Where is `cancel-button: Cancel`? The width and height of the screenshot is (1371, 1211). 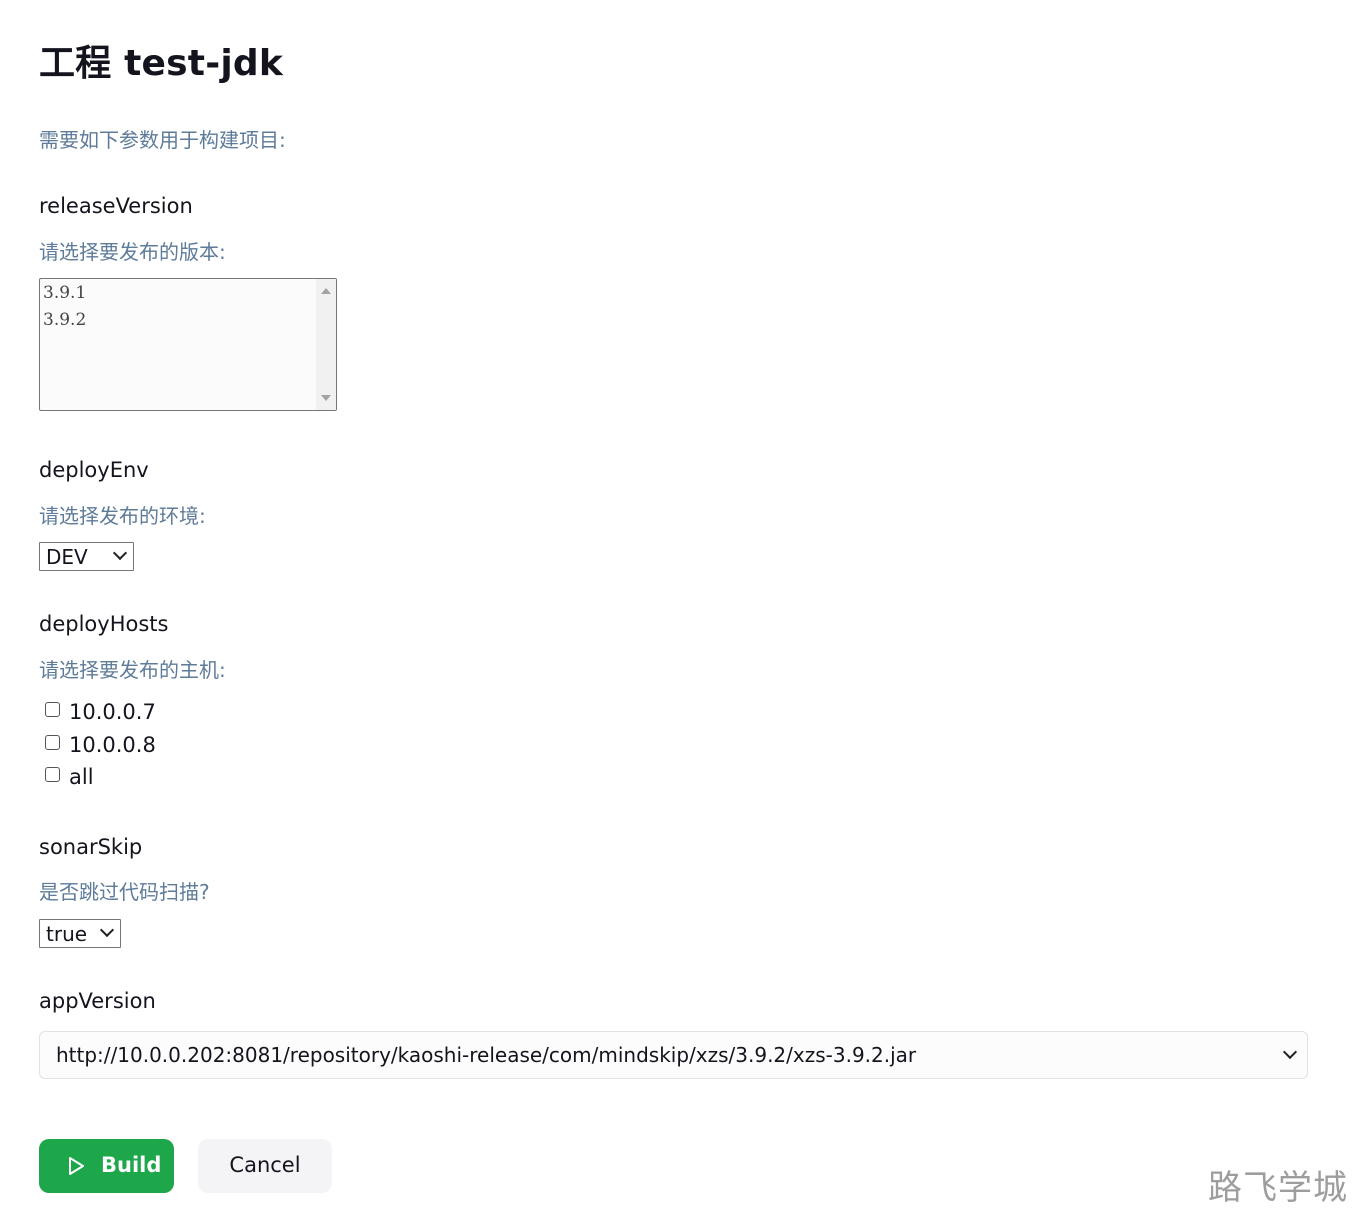
cancel-button: Cancel is located at coordinates (265, 1166).